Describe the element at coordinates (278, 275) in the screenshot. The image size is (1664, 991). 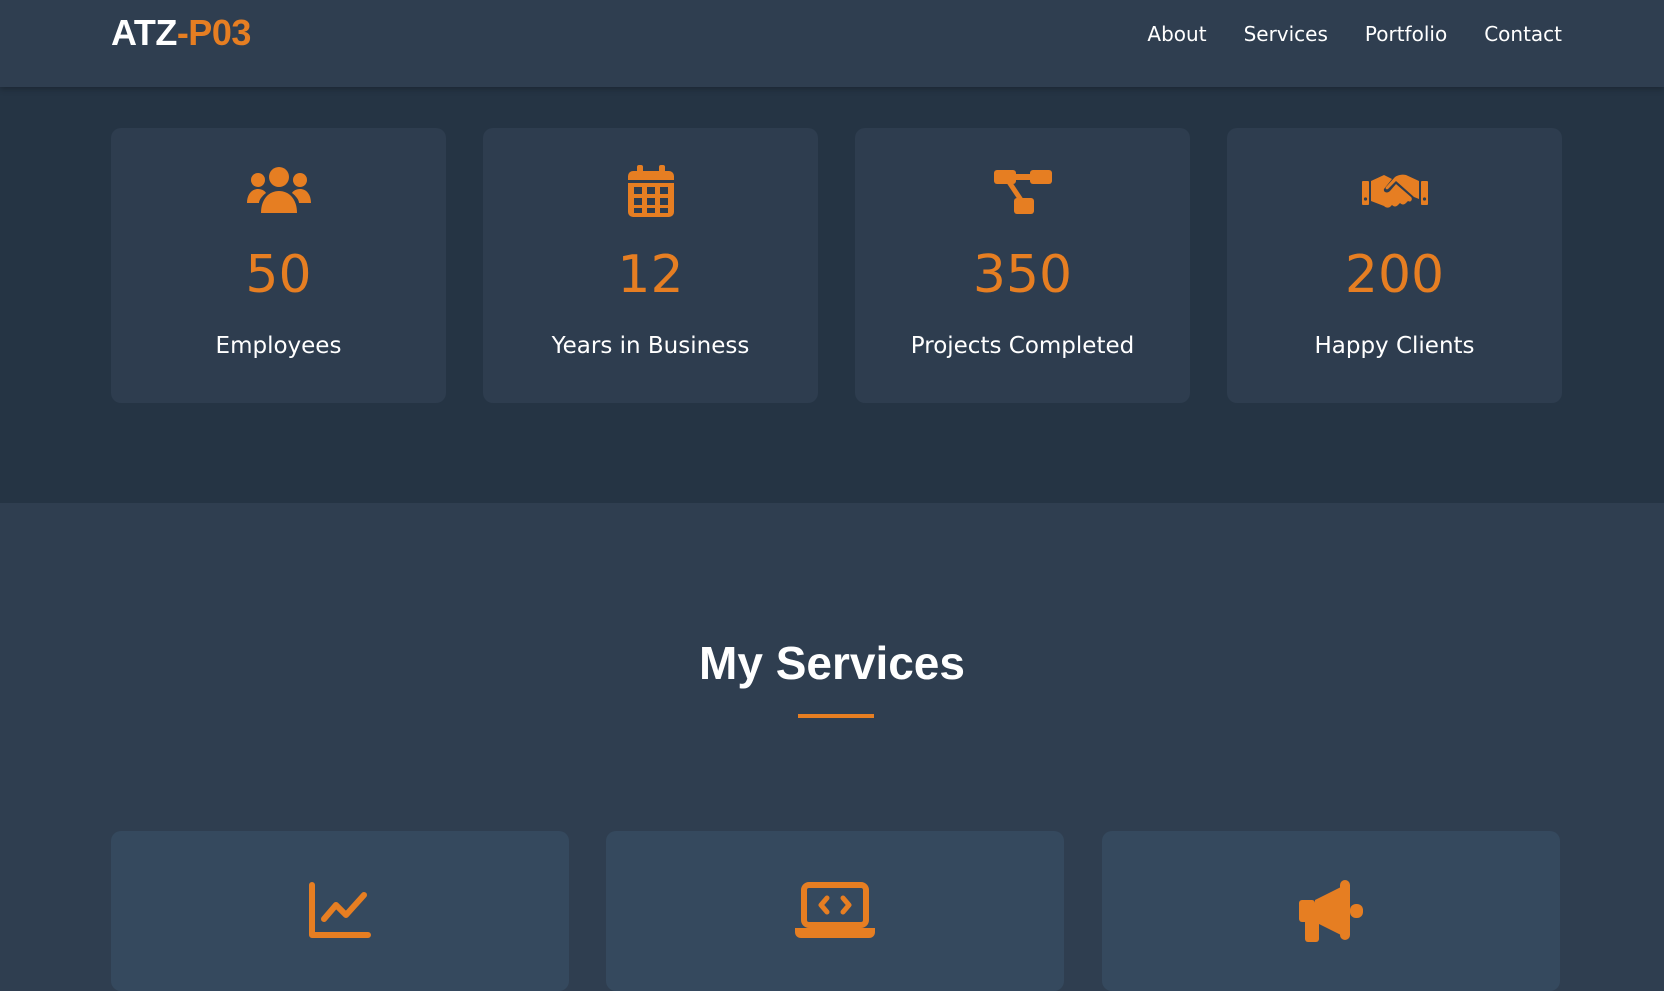
I see `stat-value: 50` at that location.